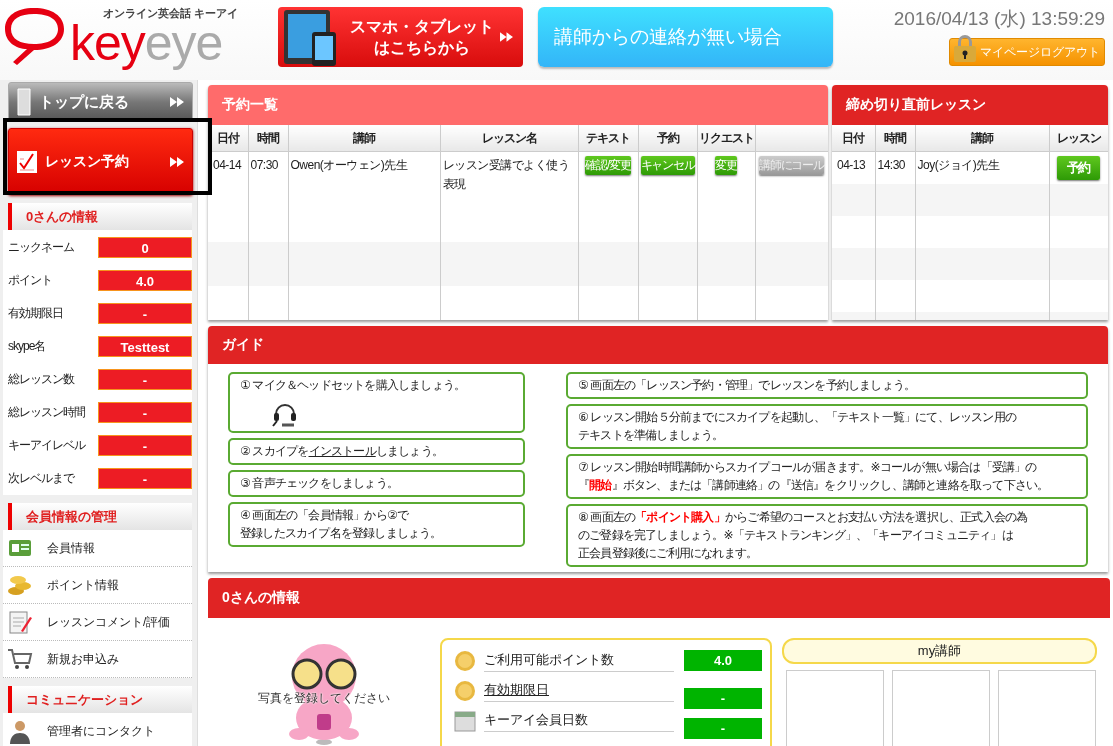 The width and height of the screenshot is (1113, 746). What do you see at coordinates (667, 165) in the screenshot?
I see `action-button: キャンセル` at bounding box center [667, 165].